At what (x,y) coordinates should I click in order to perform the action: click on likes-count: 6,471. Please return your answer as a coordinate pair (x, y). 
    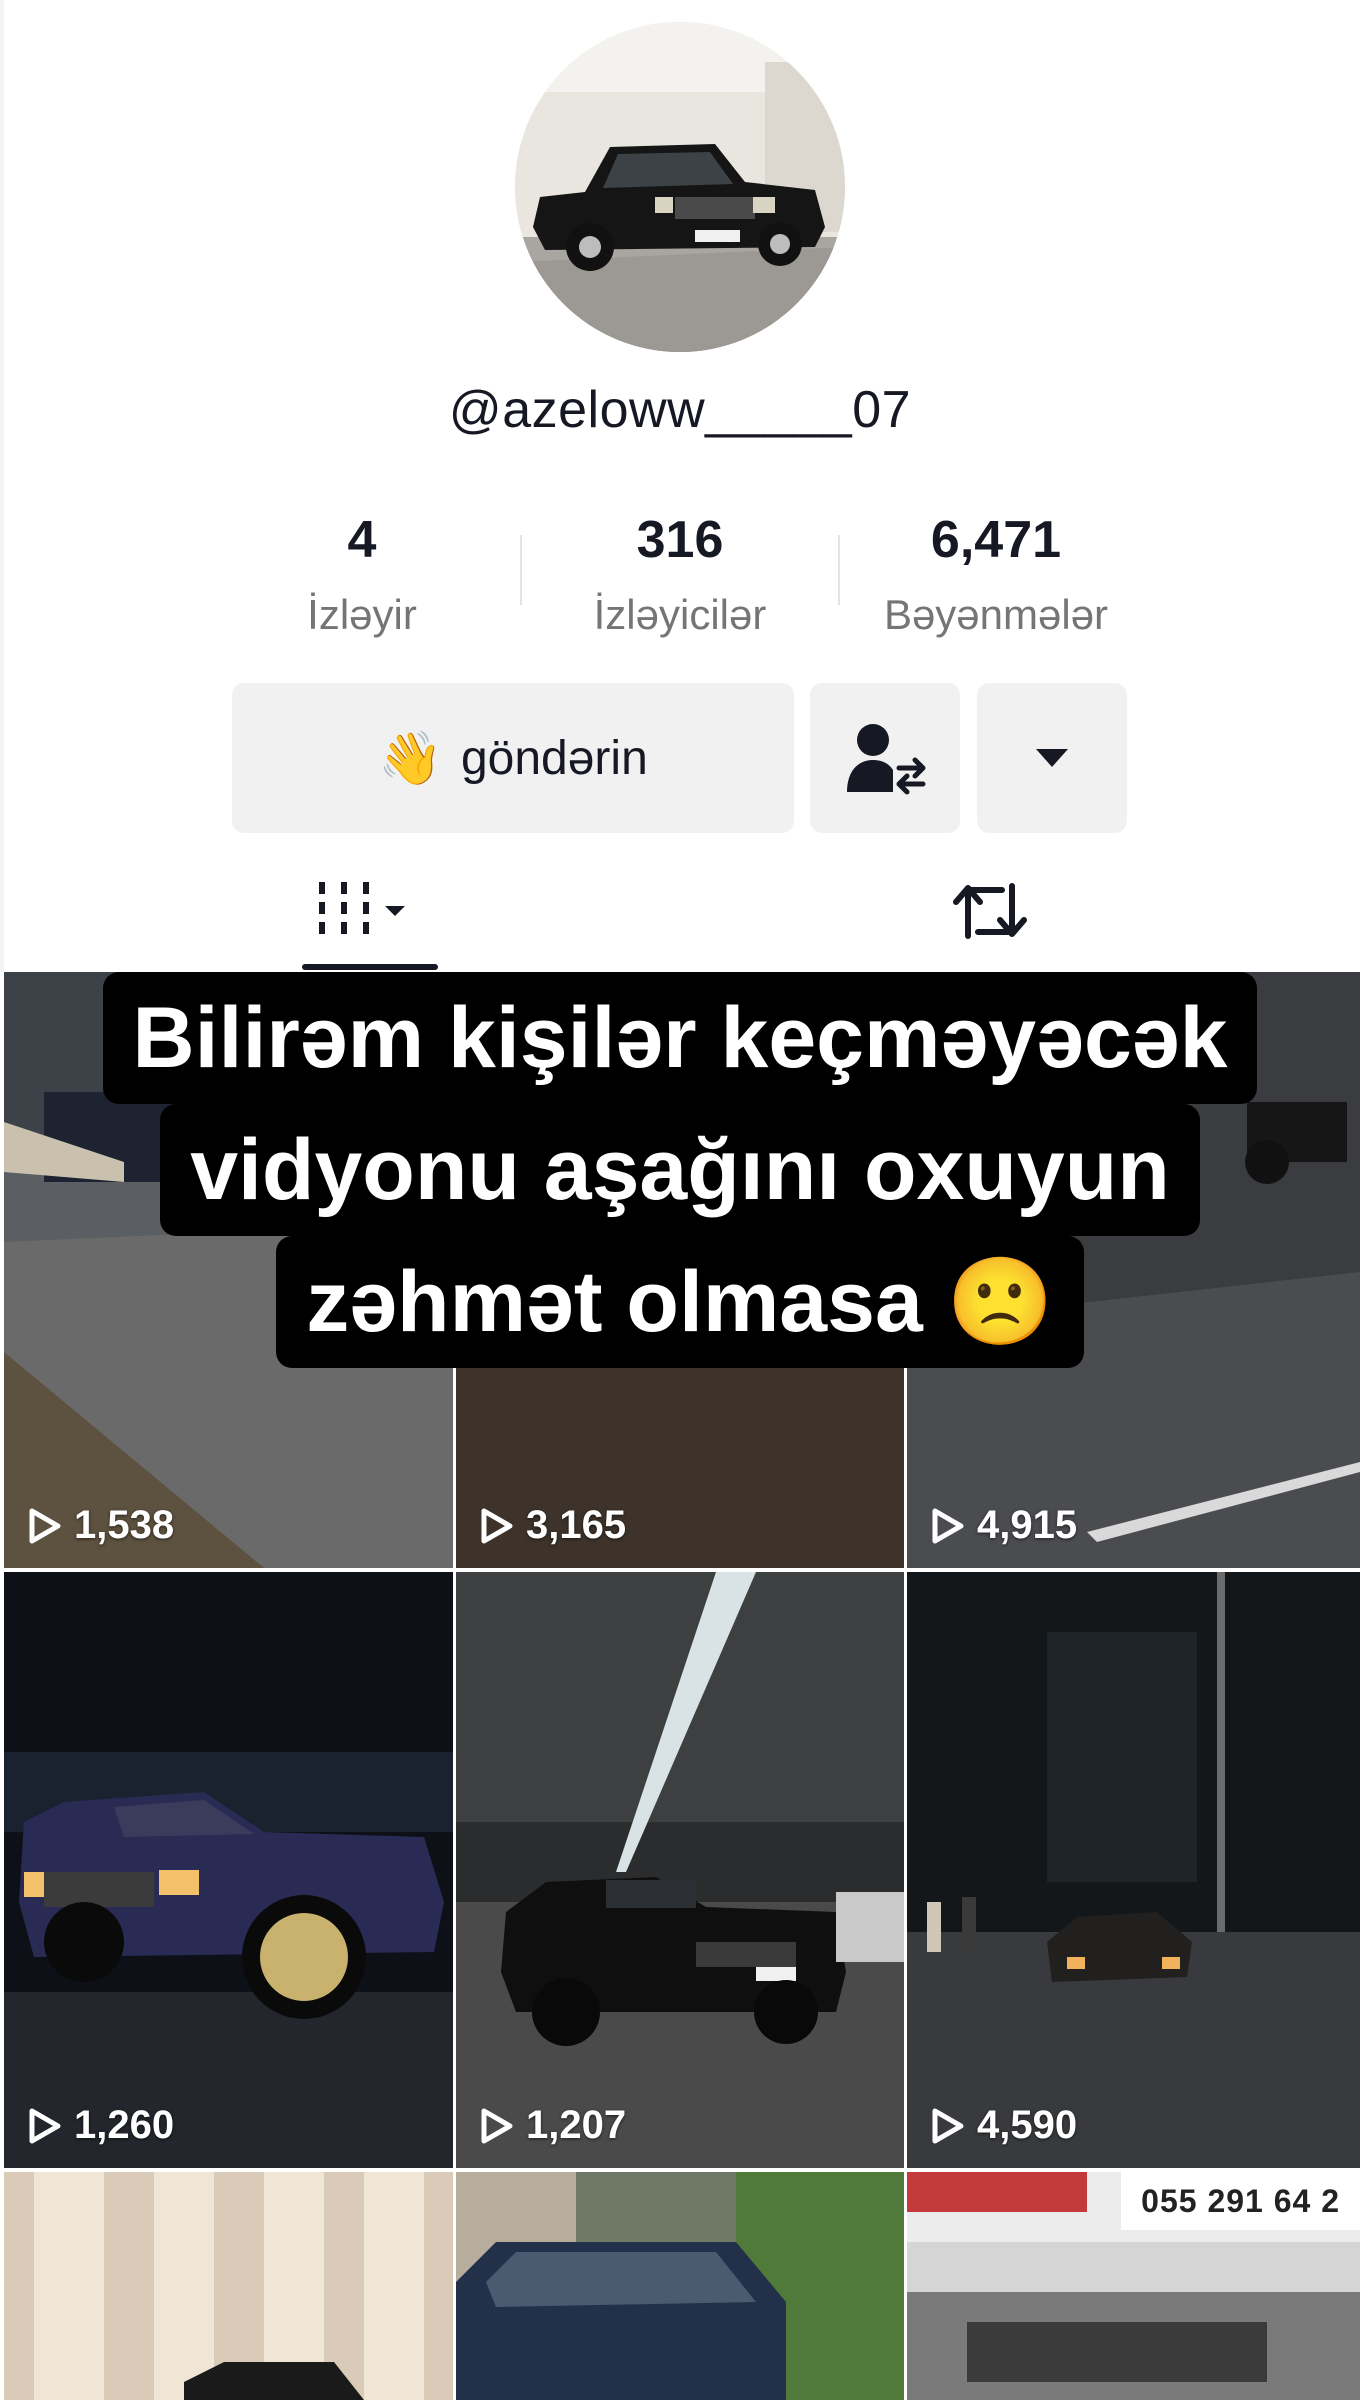
    Looking at the image, I should click on (996, 540).